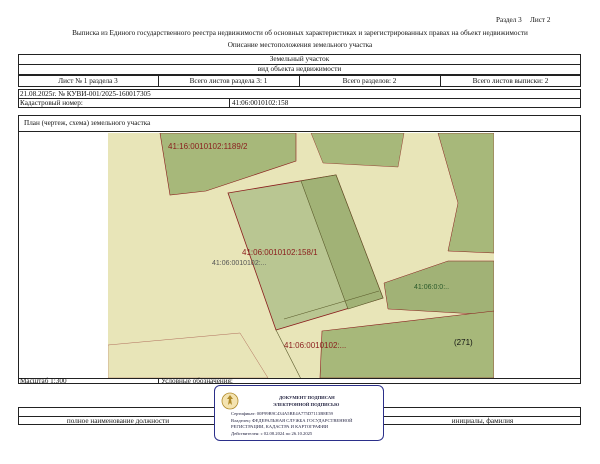  Describe the element at coordinates (260, 103) in the screenshot. I see `cadastral-number: 41:06:0010102:158` at that location.